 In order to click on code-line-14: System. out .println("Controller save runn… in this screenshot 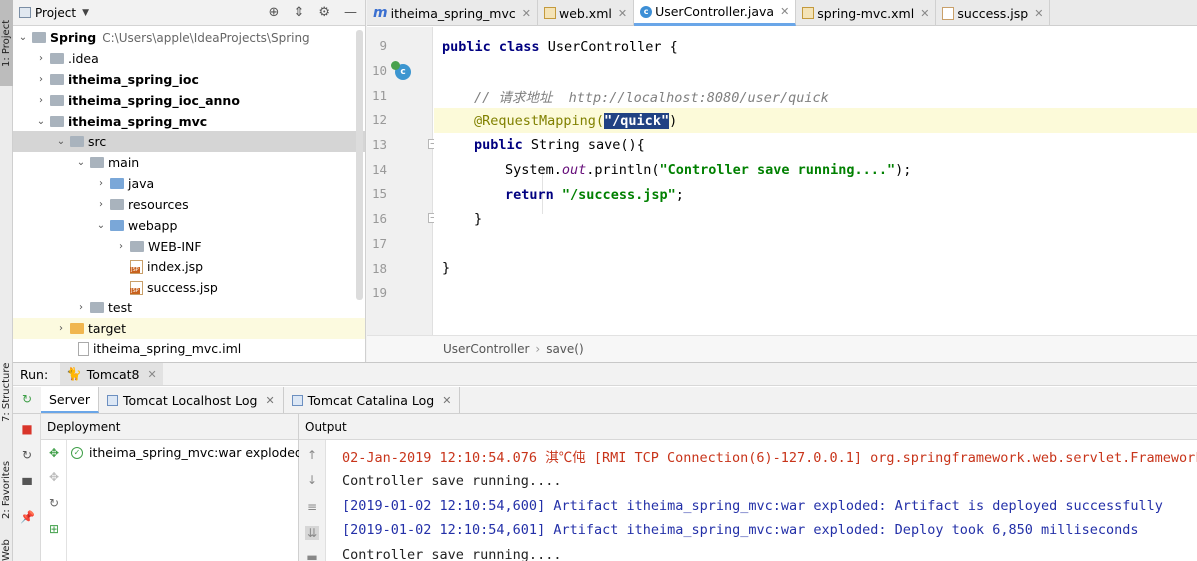, I will do `click(815, 169)`.